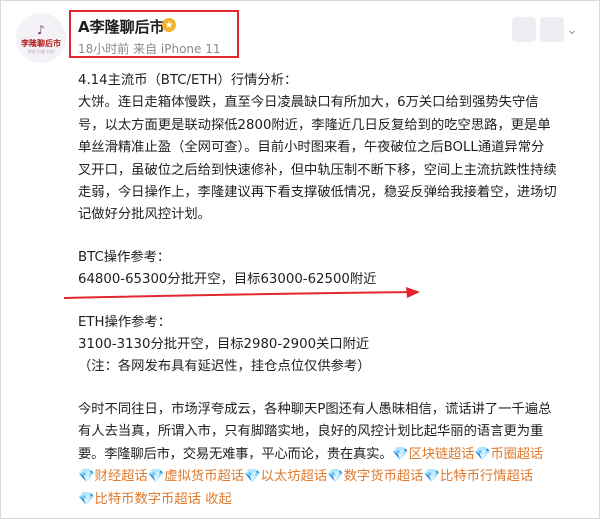  I want to click on topic-link: 💎币圈超话, so click(508, 454).